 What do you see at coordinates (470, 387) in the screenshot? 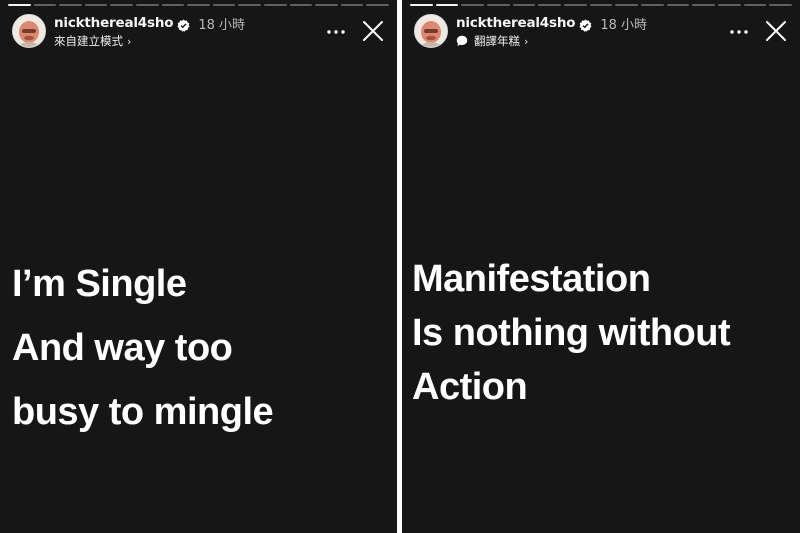
I see `story-text-line: Action` at bounding box center [470, 387].